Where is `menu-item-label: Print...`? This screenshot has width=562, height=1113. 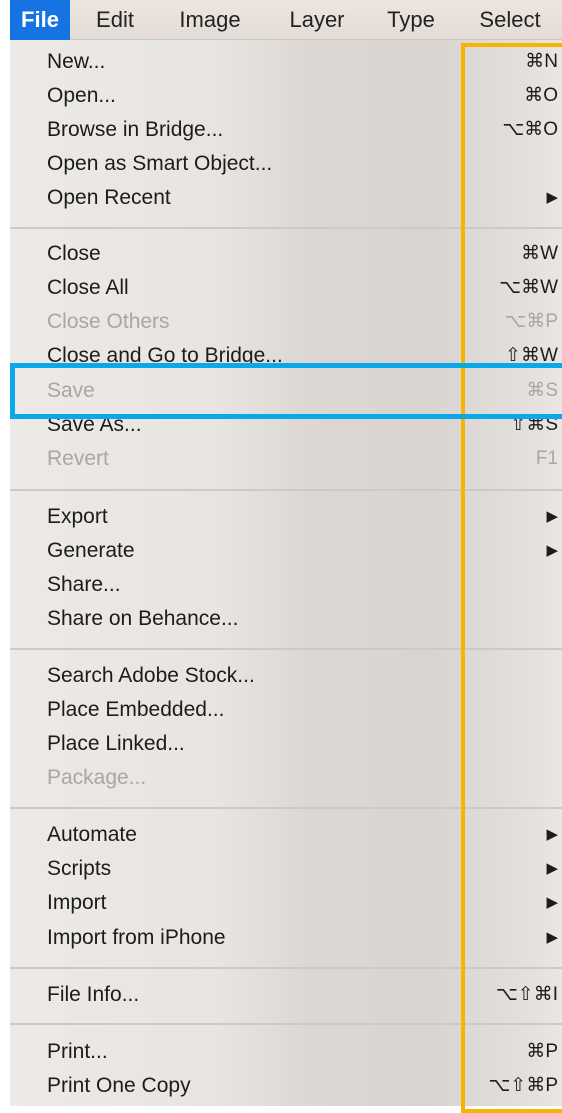
menu-item-label: Print... is located at coordinates (77, 1051).